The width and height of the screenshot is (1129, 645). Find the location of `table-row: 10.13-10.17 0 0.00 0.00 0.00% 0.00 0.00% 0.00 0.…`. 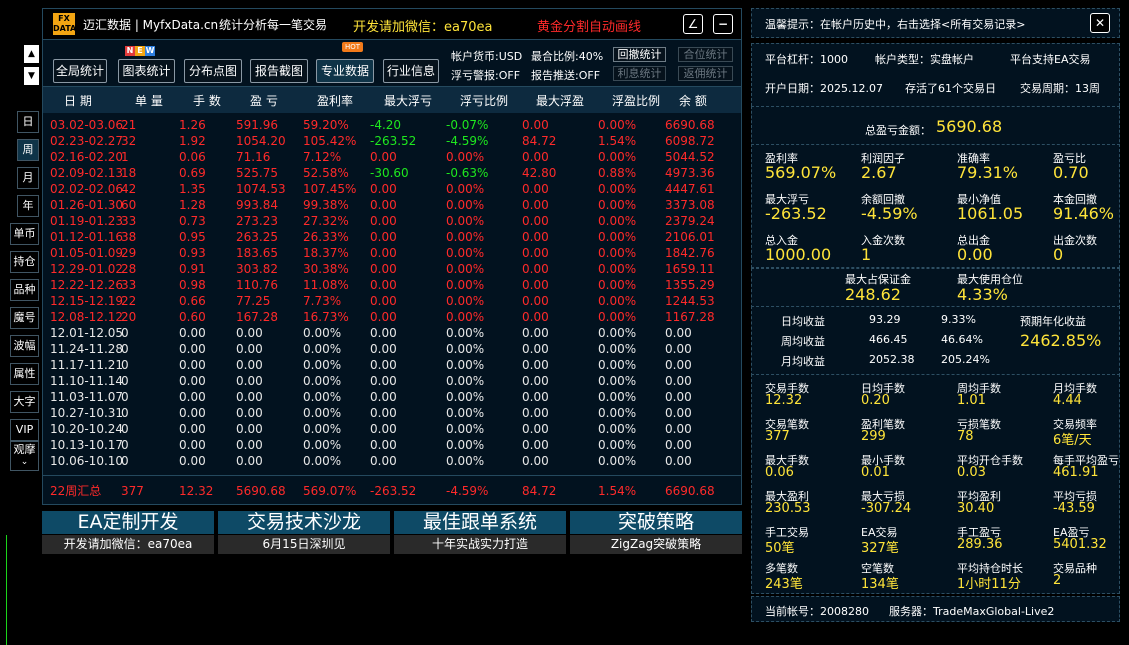

table-row: 10.13-10.17 0 0.00 0.00 0.00% 0.00 0.00% 0.00 0.… is located at coordinates (392, 445).